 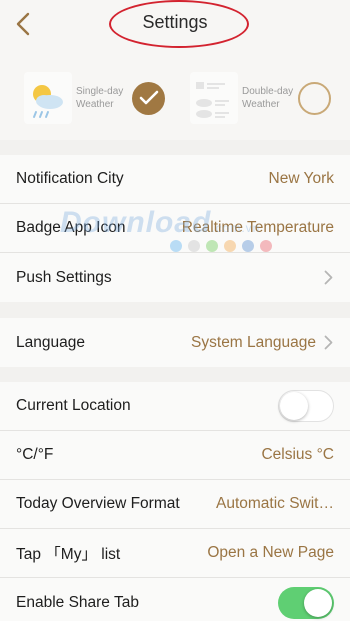 I want to click on nav-bar: Settings, so click(x=175, y=26).